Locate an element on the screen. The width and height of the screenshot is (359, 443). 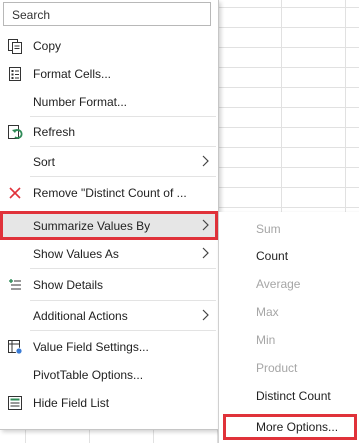
menu-item-summarize-values-by: Summarize Values By is located at coordinates (109, 225).